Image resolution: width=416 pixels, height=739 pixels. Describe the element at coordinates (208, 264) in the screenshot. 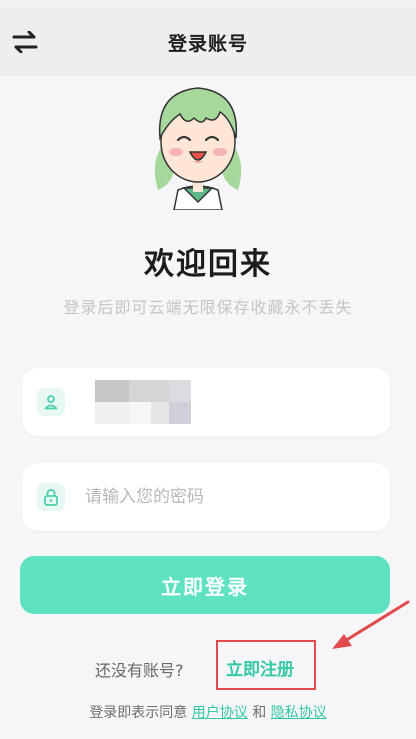

I see `welcome-title: 欢迎回来` at that location.